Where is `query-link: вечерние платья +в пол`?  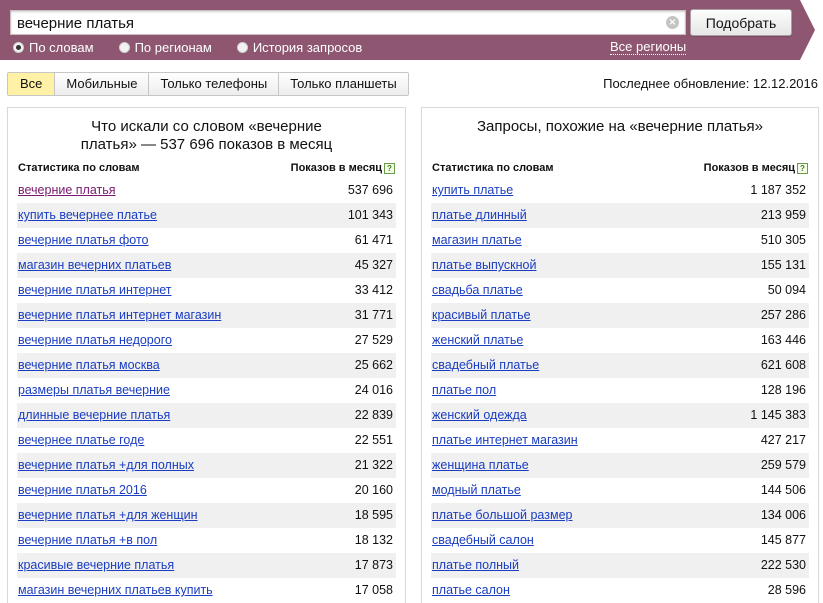
query-link: вечерние платья +в пол is located at coordinates (87, 540).